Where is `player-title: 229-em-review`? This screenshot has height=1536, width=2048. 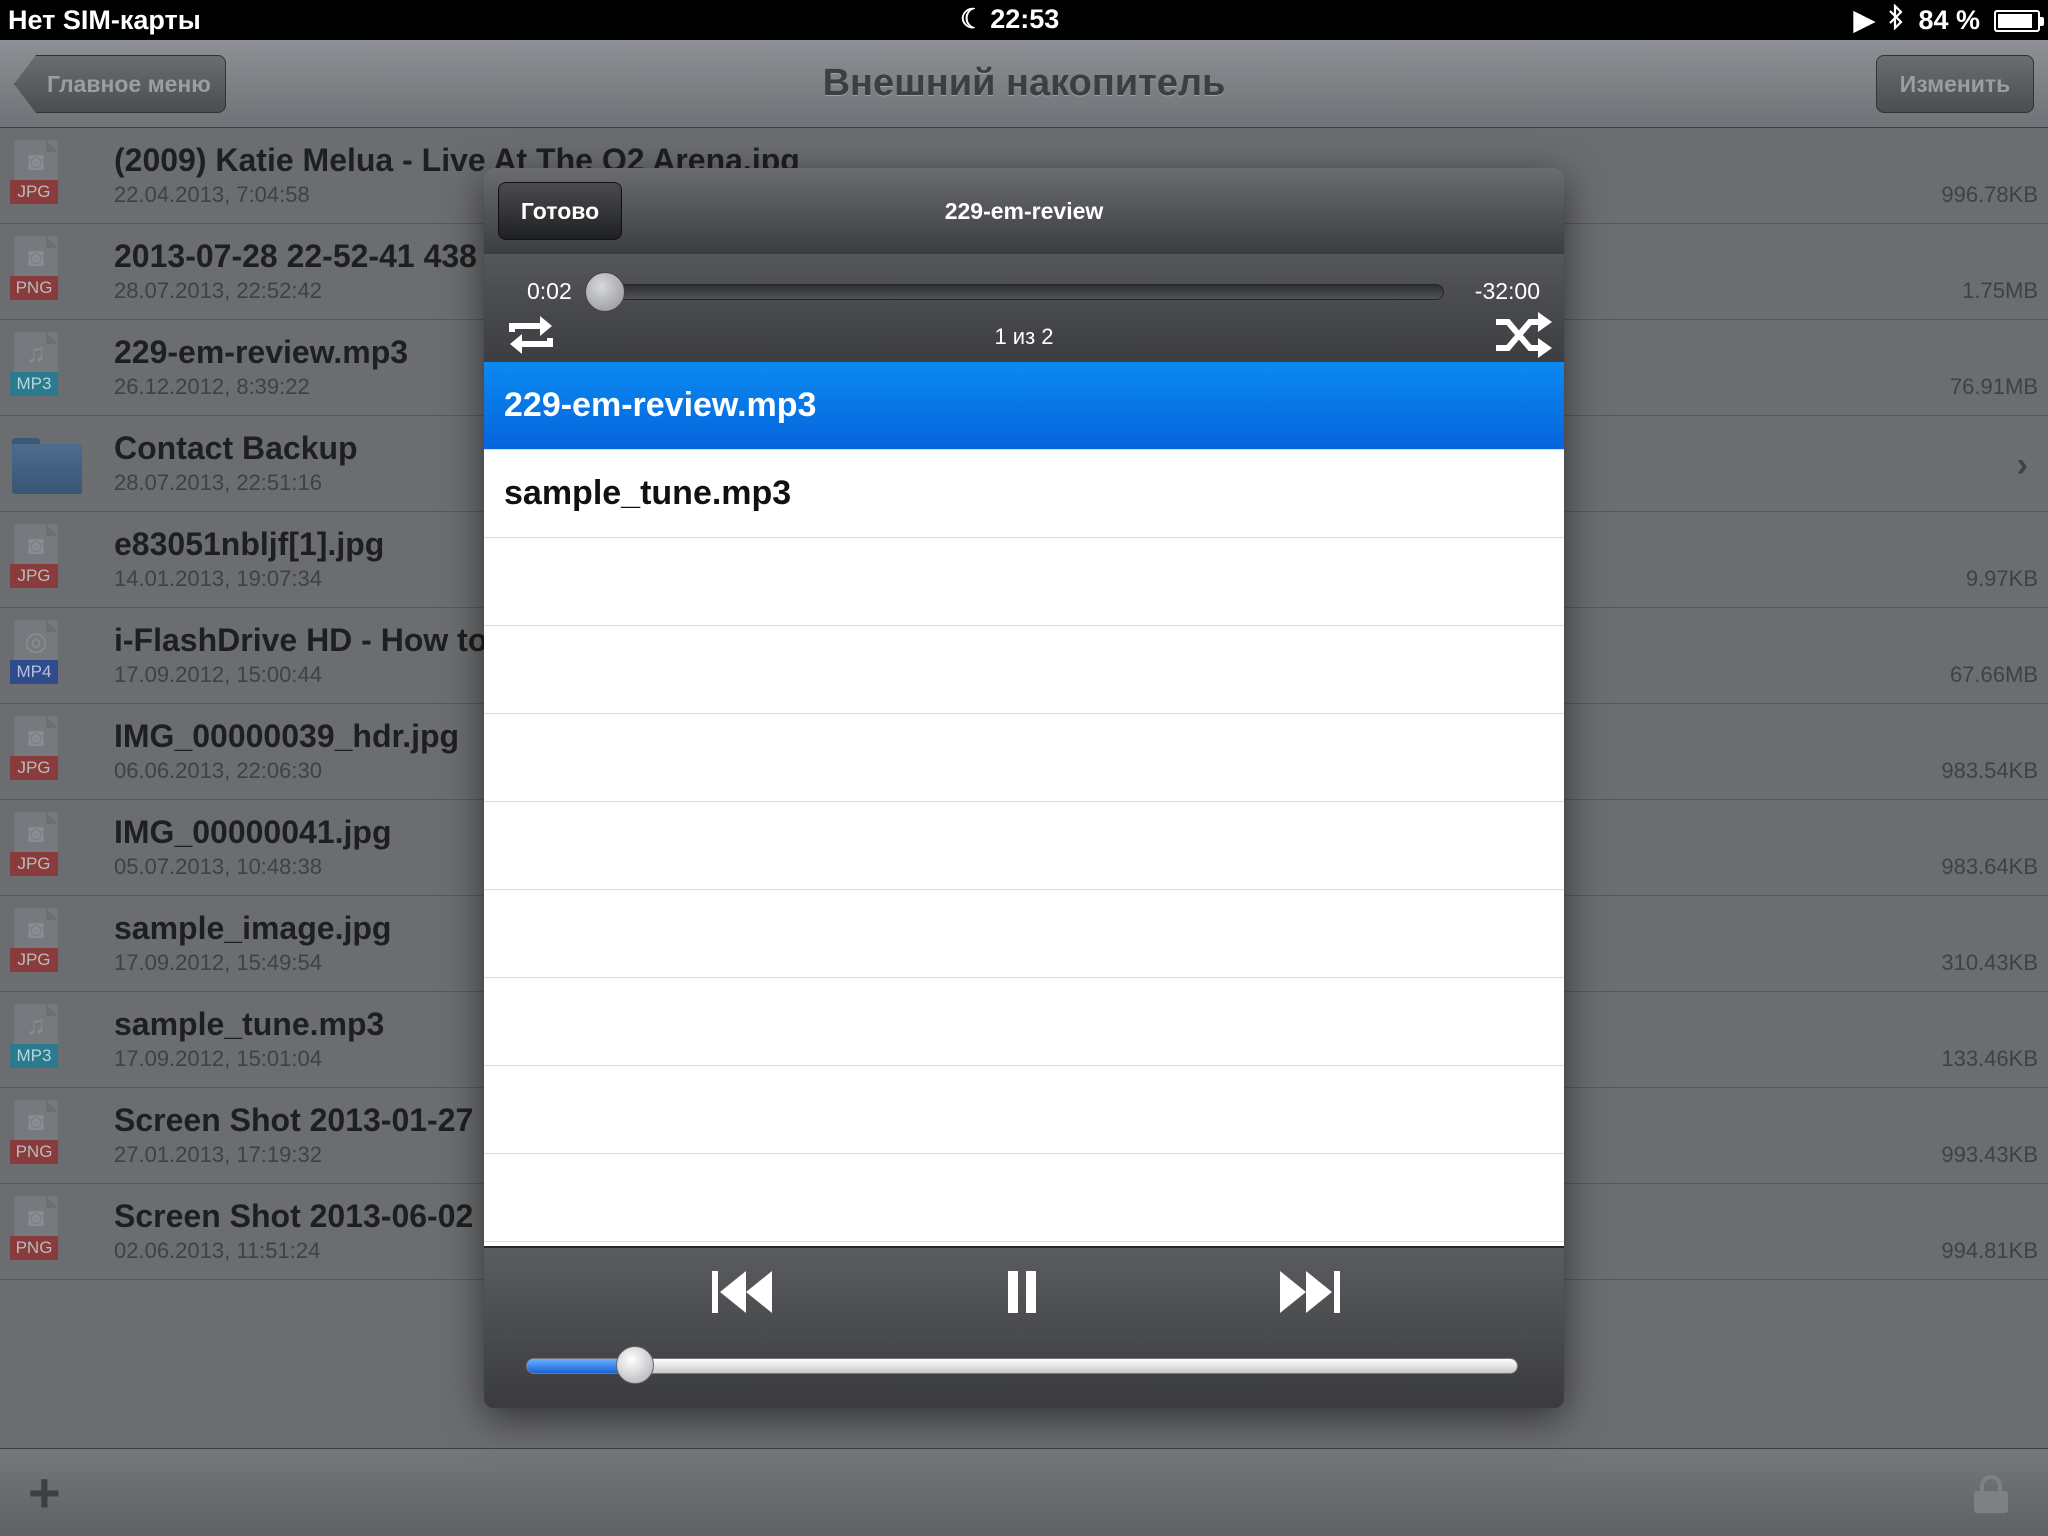 player-title: 229-em-review is located at coordinates (1024, 211).